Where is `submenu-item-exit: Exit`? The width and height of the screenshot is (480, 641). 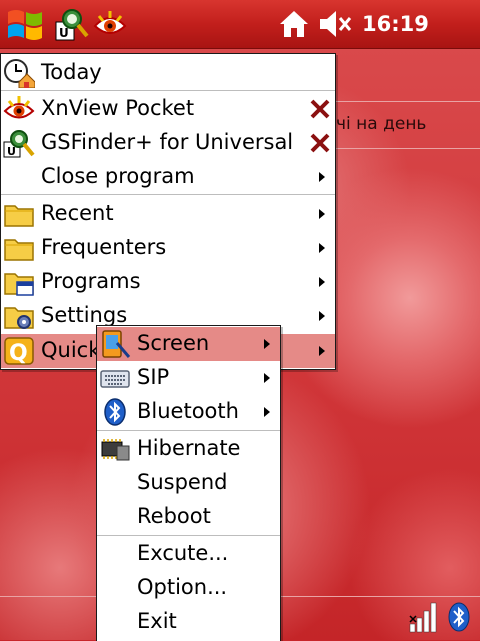 submenu-item-exit: Exit is located at coordinates (188, 622).